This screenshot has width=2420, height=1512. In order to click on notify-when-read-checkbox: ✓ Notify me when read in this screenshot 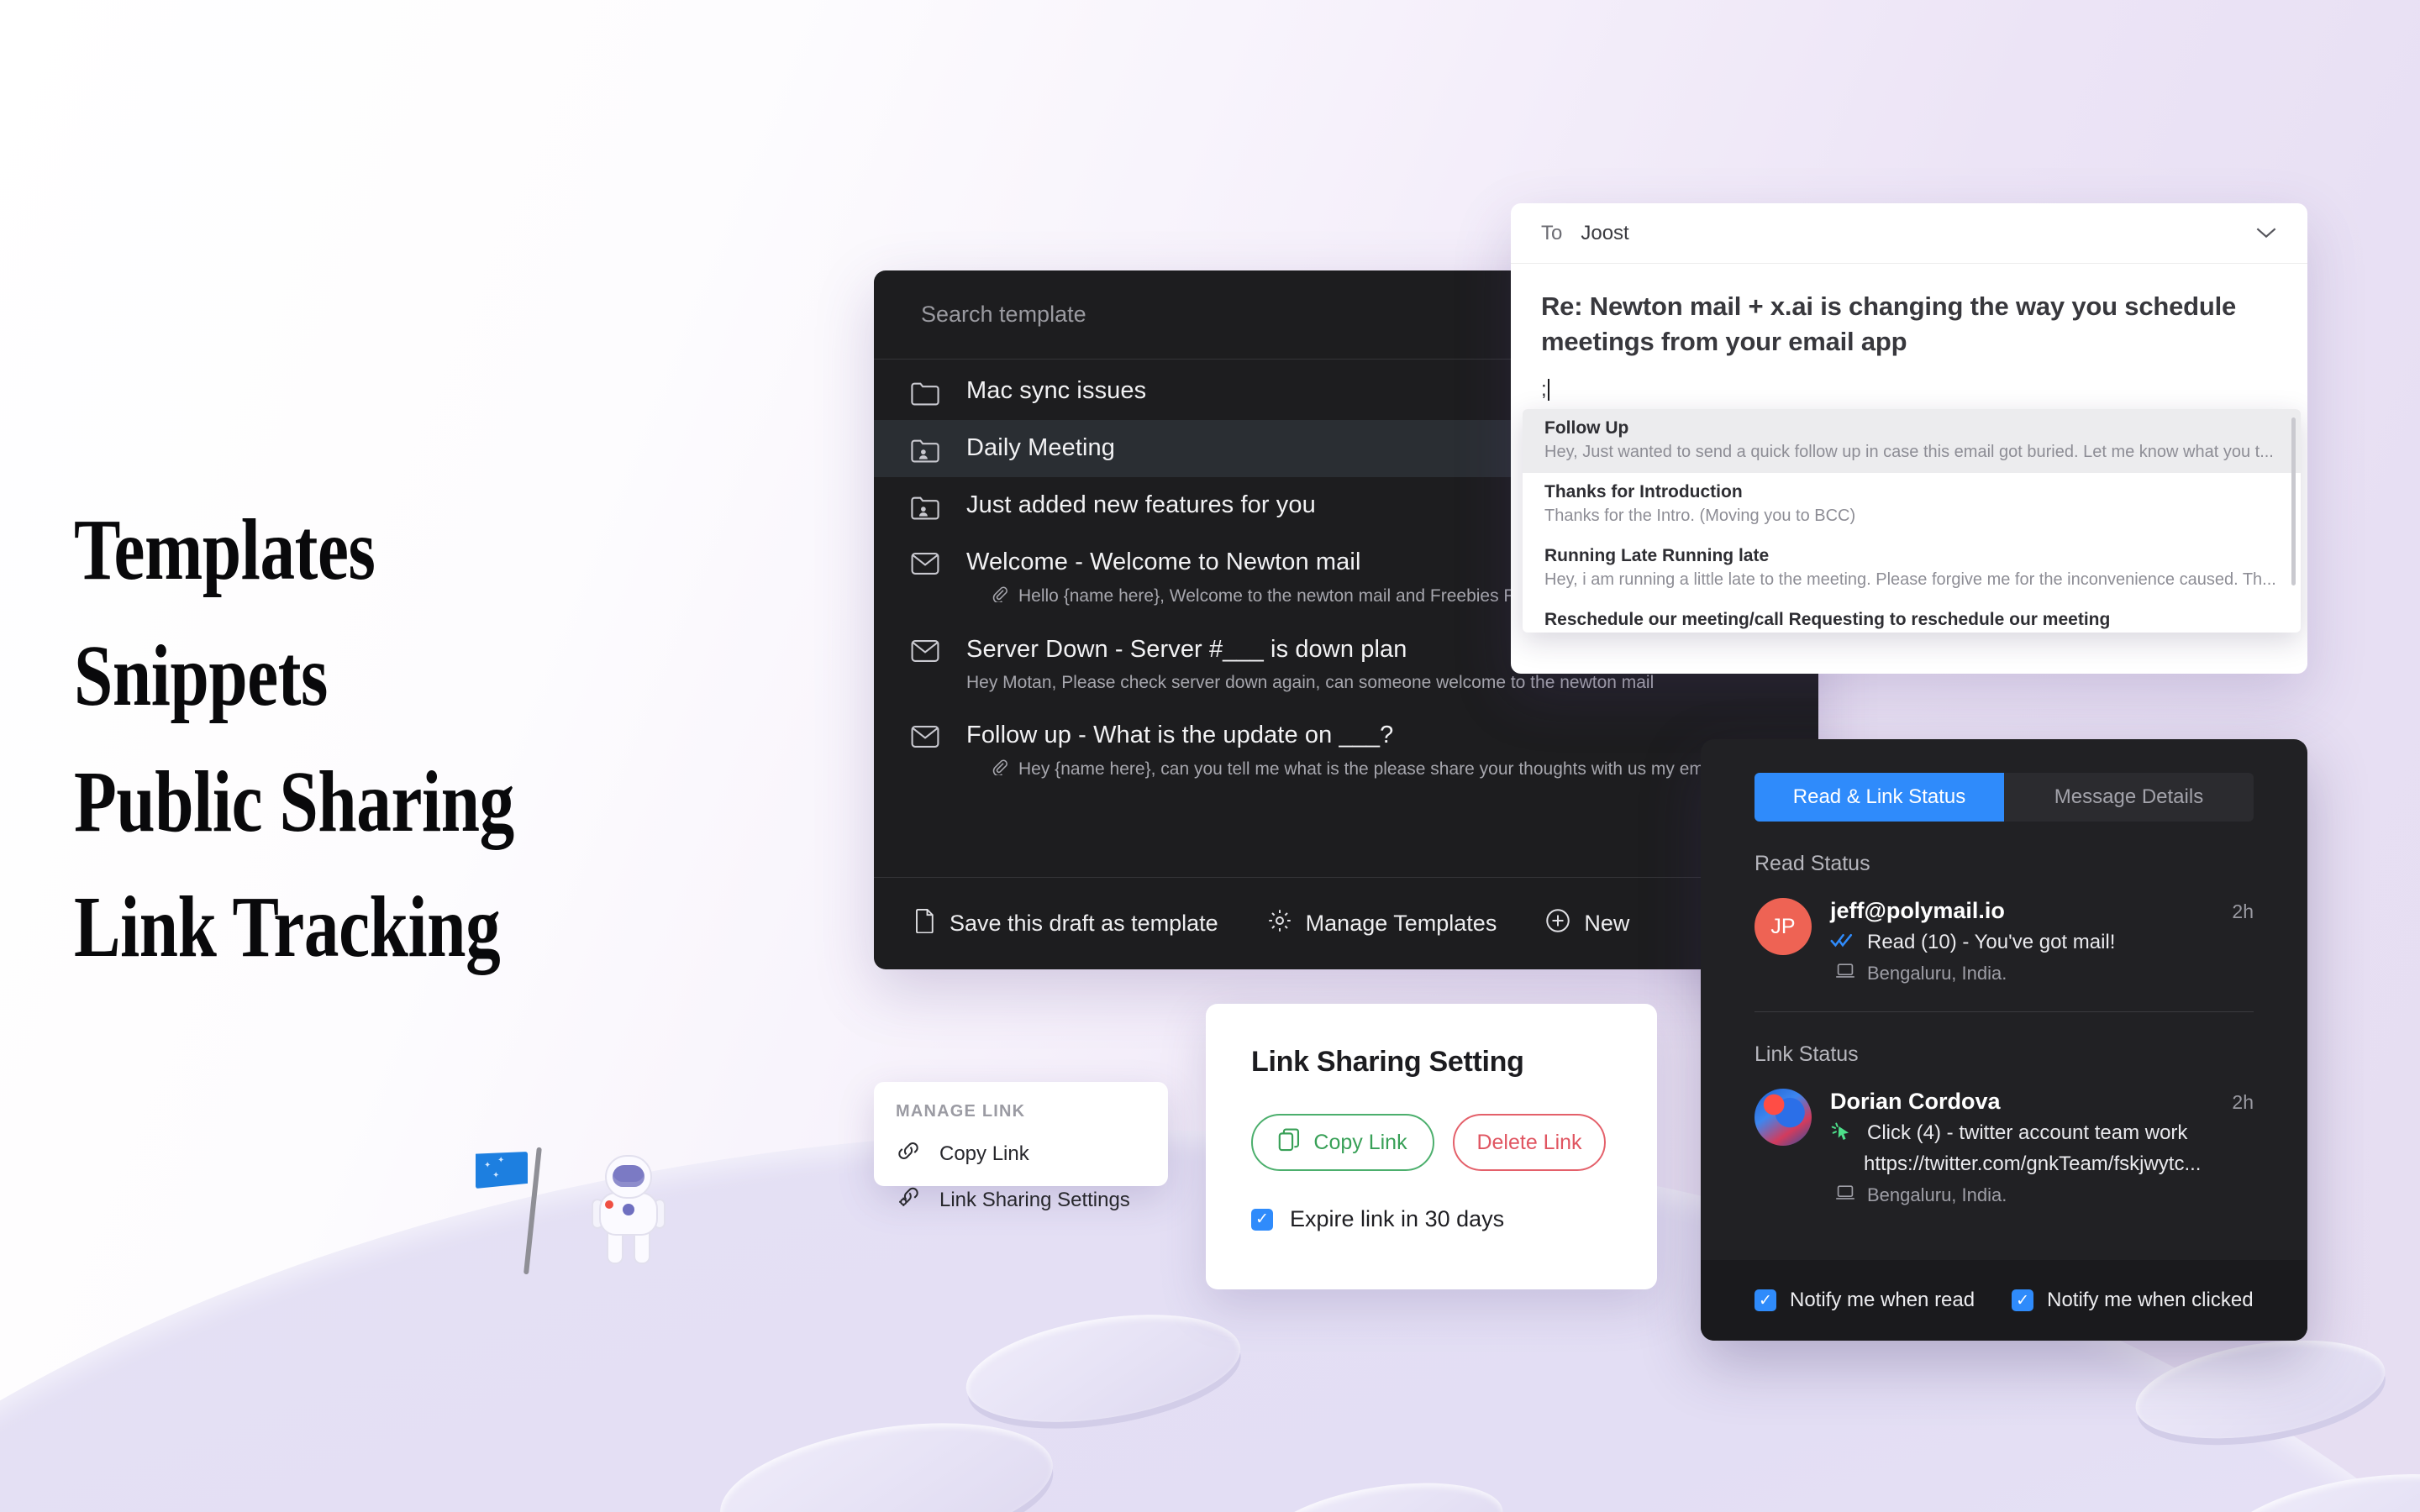, I will do `click(1864, 1300)`.